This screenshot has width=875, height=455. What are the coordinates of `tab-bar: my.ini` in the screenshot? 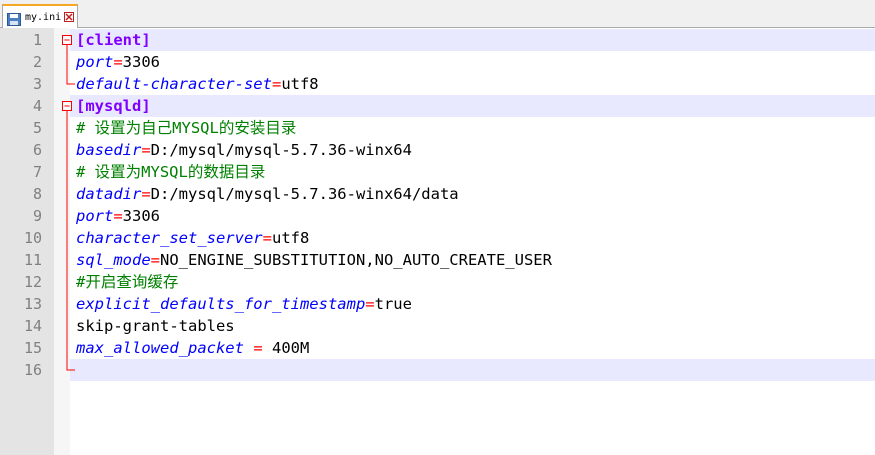 It's located at (437, 14).